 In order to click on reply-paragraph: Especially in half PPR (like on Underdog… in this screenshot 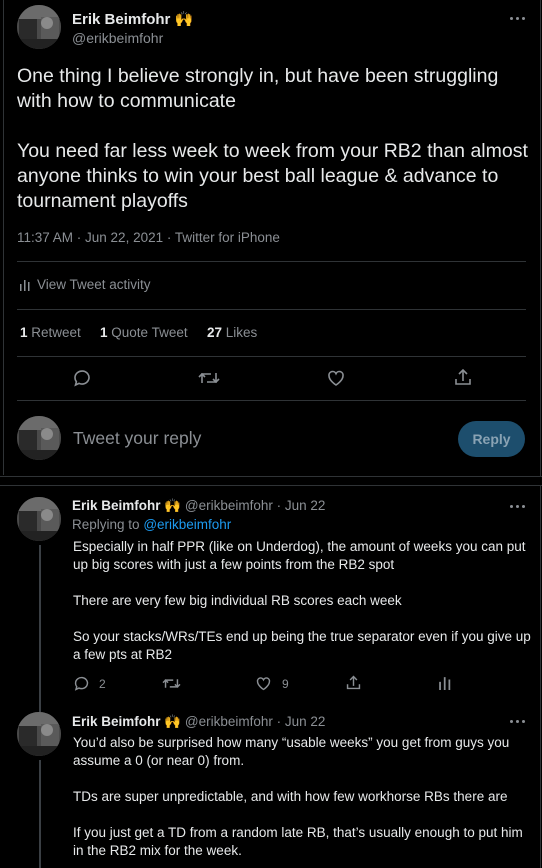, I will do `click(299, 555)`.